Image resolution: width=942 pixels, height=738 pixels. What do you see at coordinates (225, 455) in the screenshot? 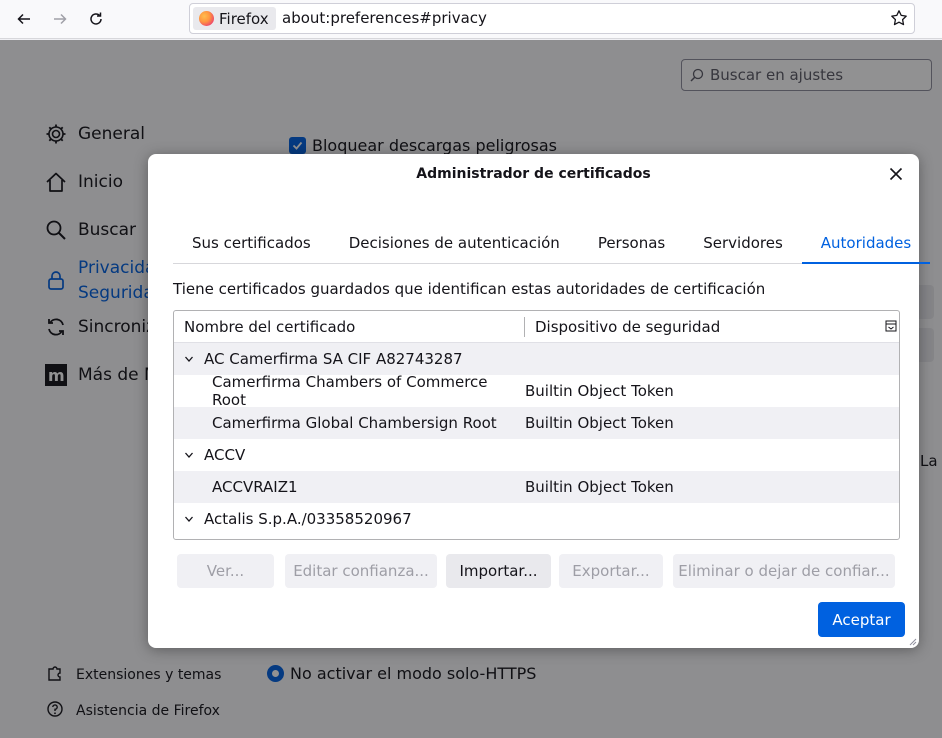
I see `row-name: ACCV` at bounding box center [225, 455].